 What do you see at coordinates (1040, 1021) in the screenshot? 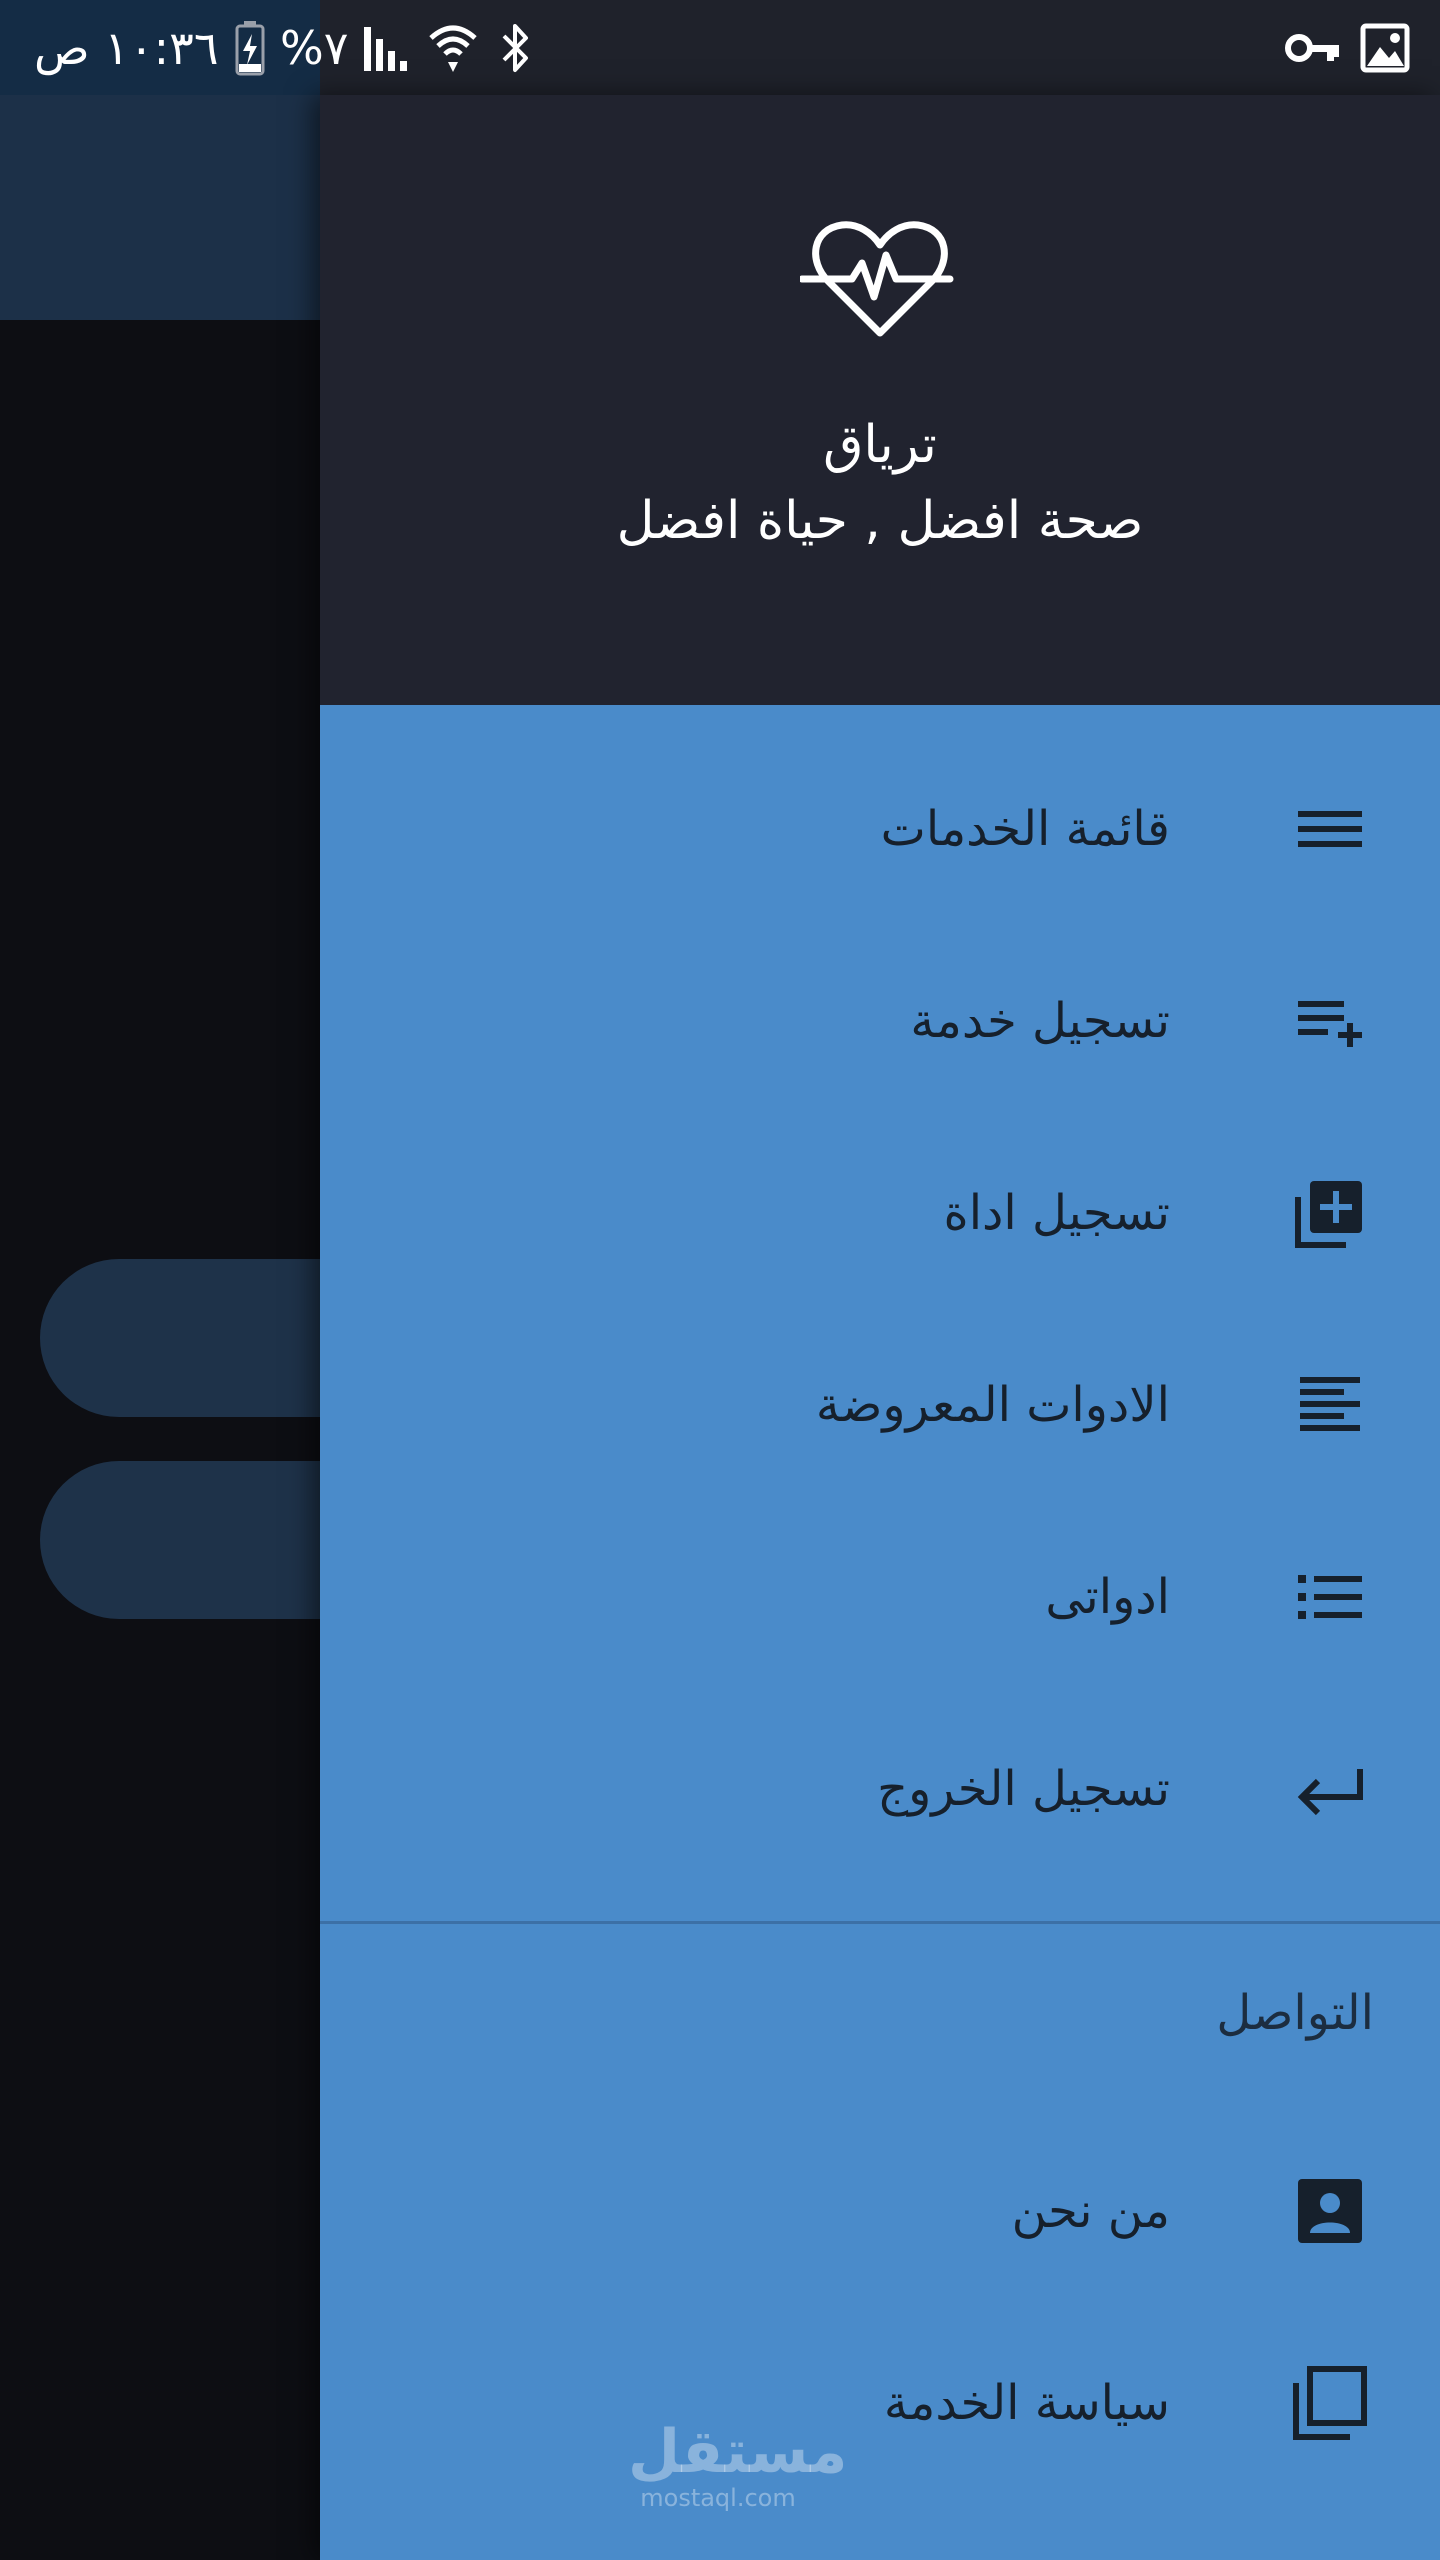
I see `menu-item-label: تسجيل خدمة` at bounding box center [1040, 1021].